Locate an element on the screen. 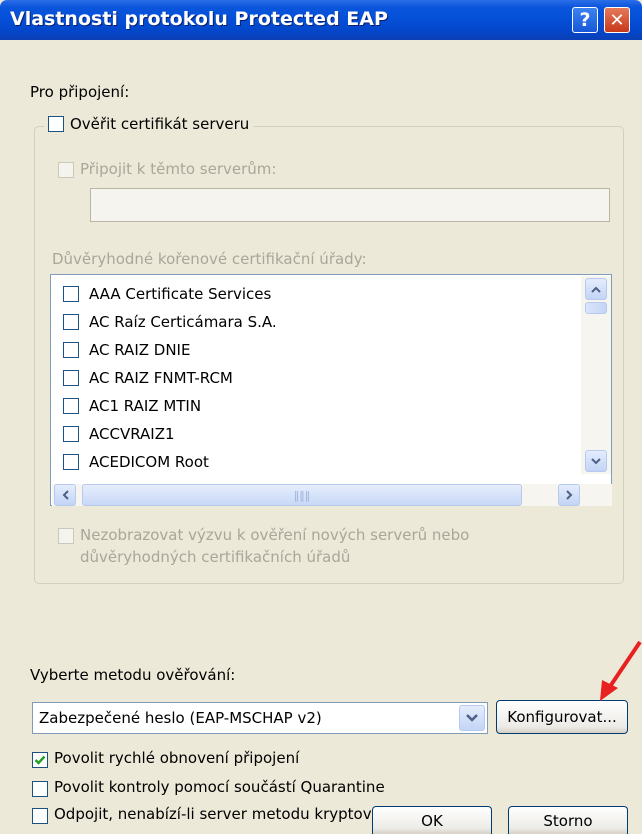 Image resolution: width=642 pixels, height=834 pixels. connect-servers-checkbox is located at coordinates (66, 170).